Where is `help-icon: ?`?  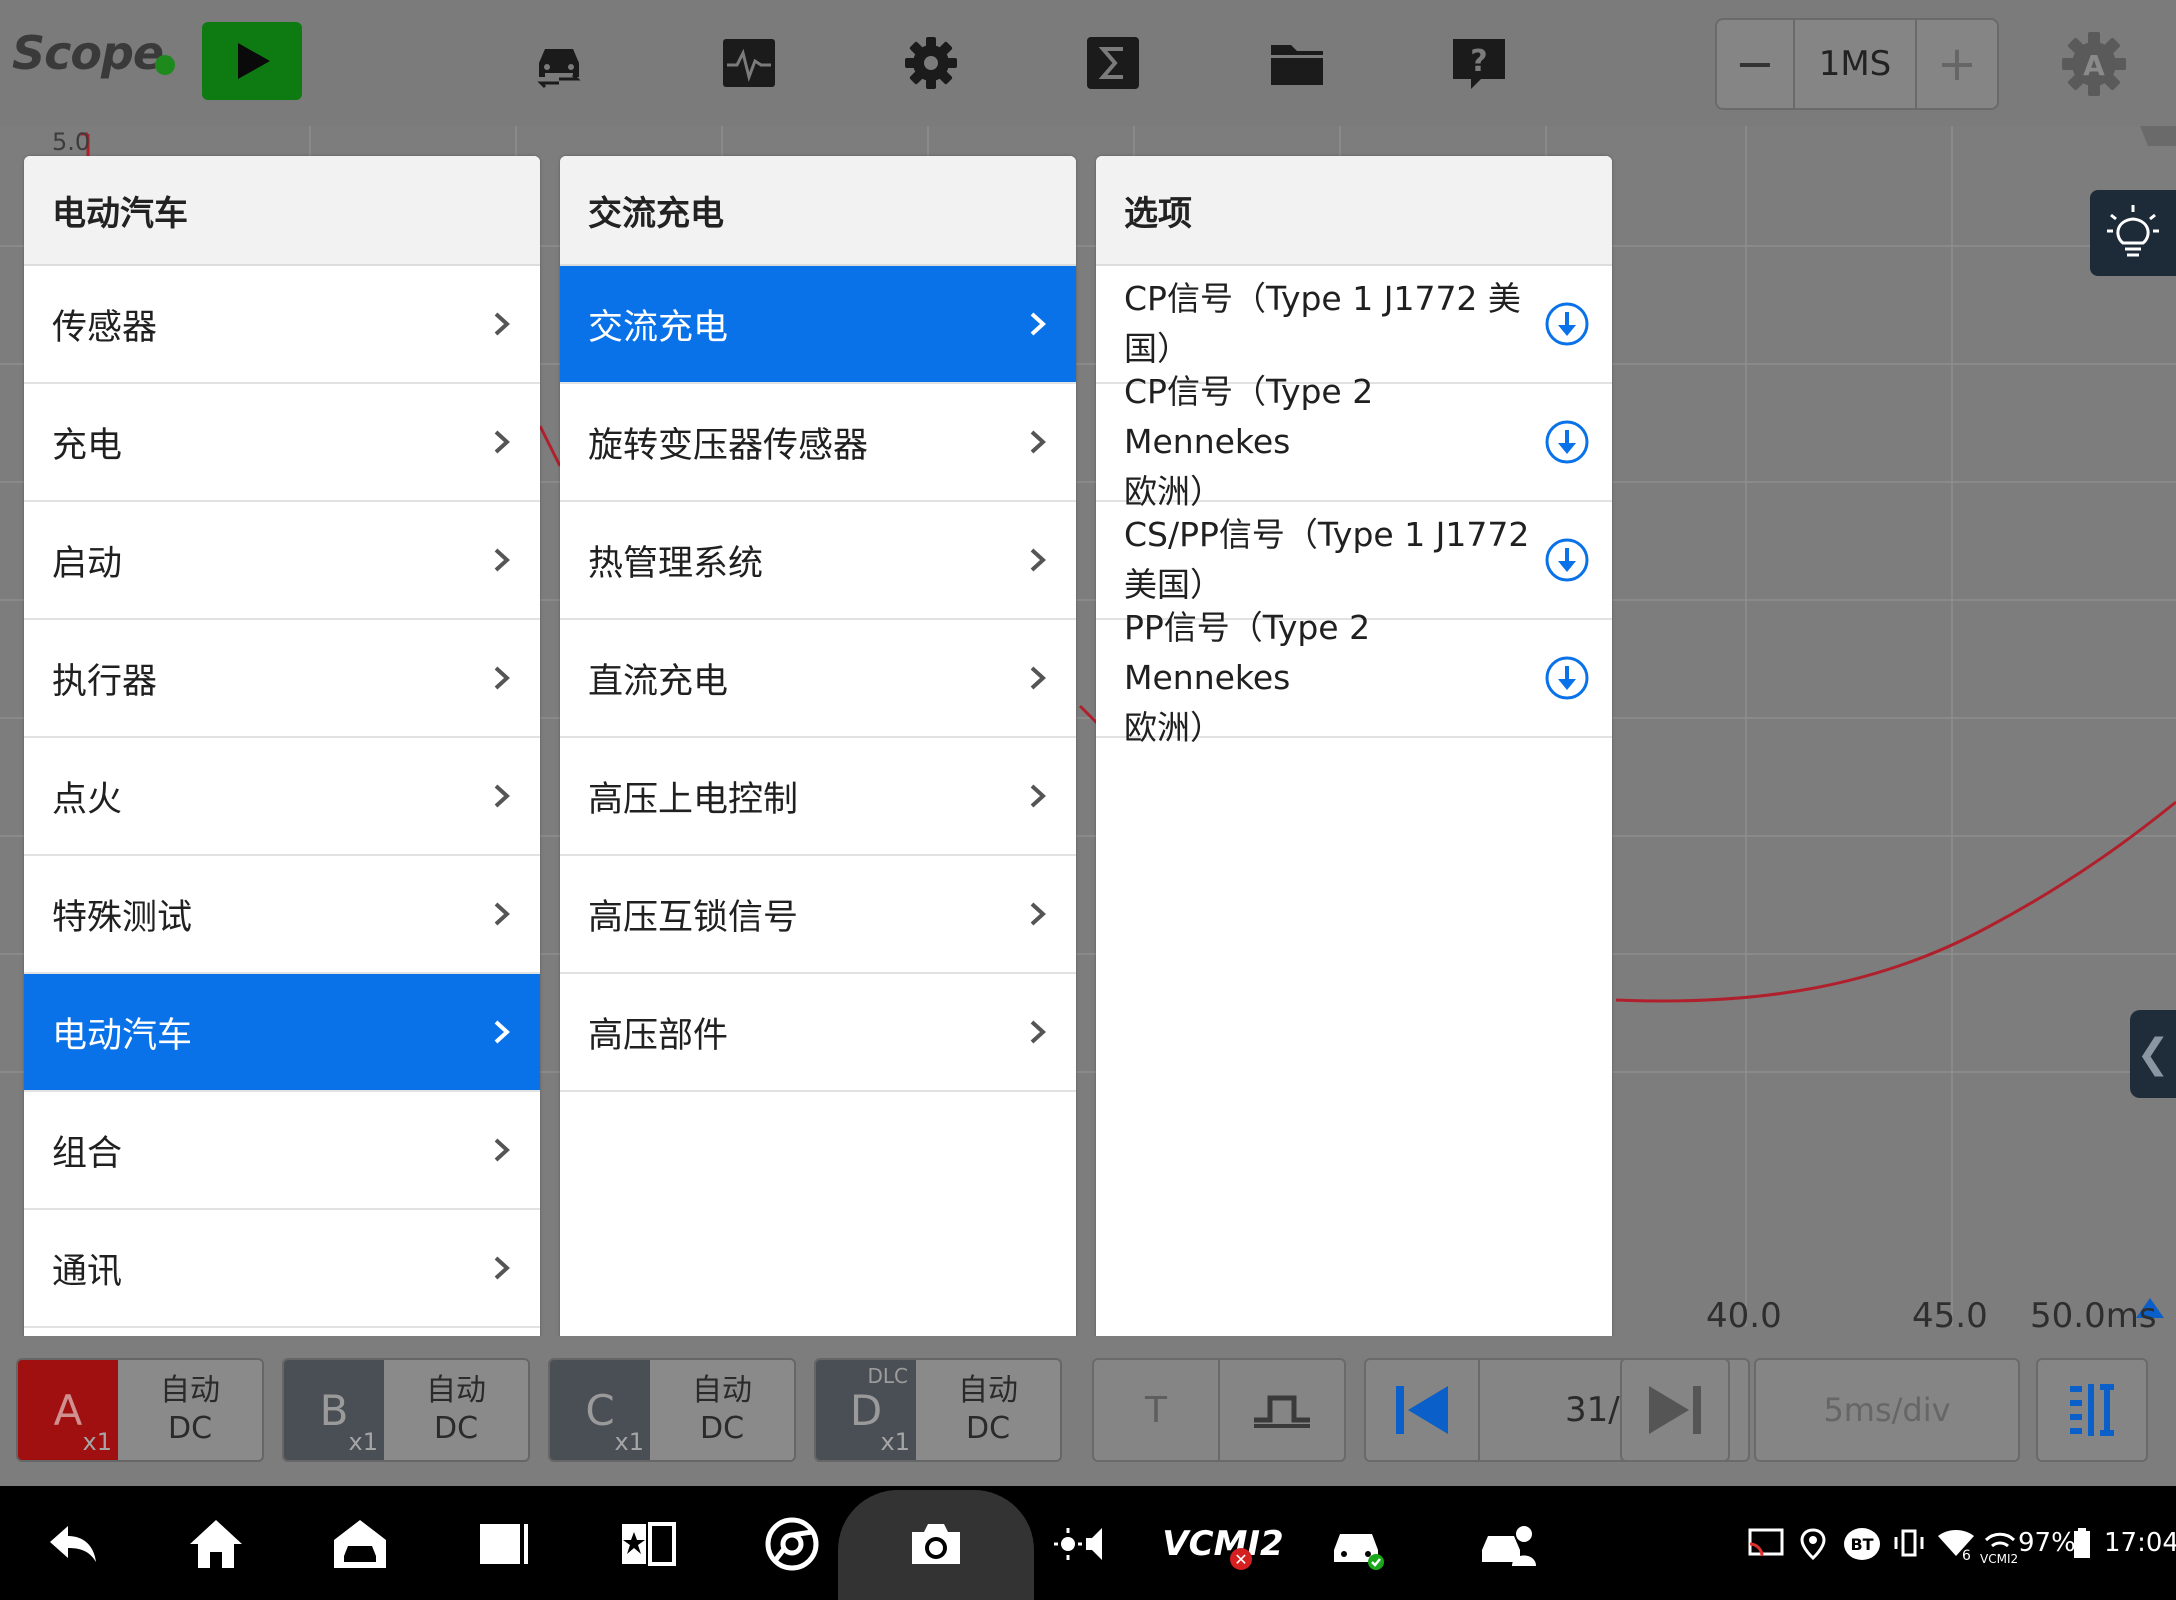
help-icon: ? is located at coordinates (1479, 64).